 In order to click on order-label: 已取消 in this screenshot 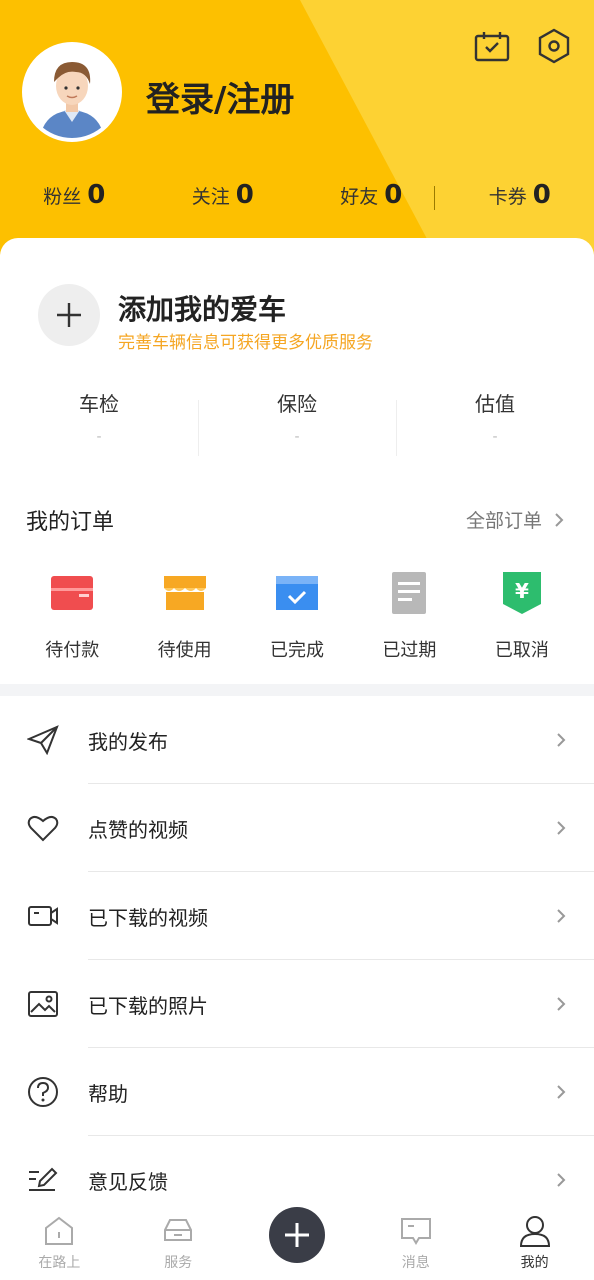, I will do `click(521, 650)`.